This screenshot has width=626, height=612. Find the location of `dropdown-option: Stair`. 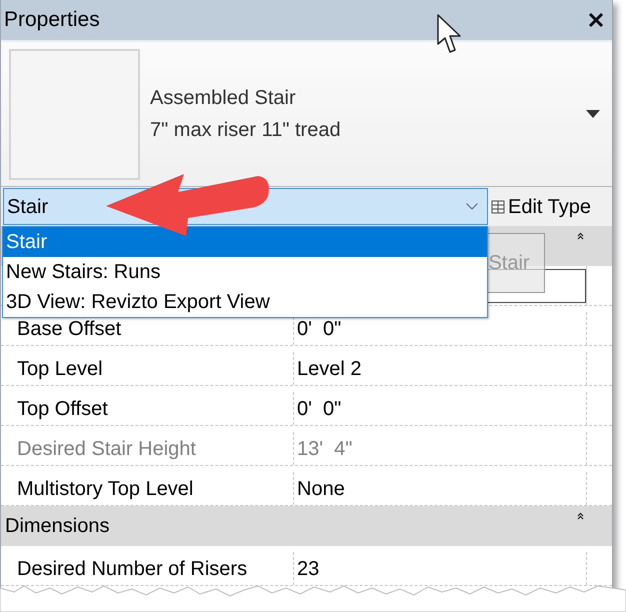

dropdown-option: Stair is located at coordinates (245, 242).